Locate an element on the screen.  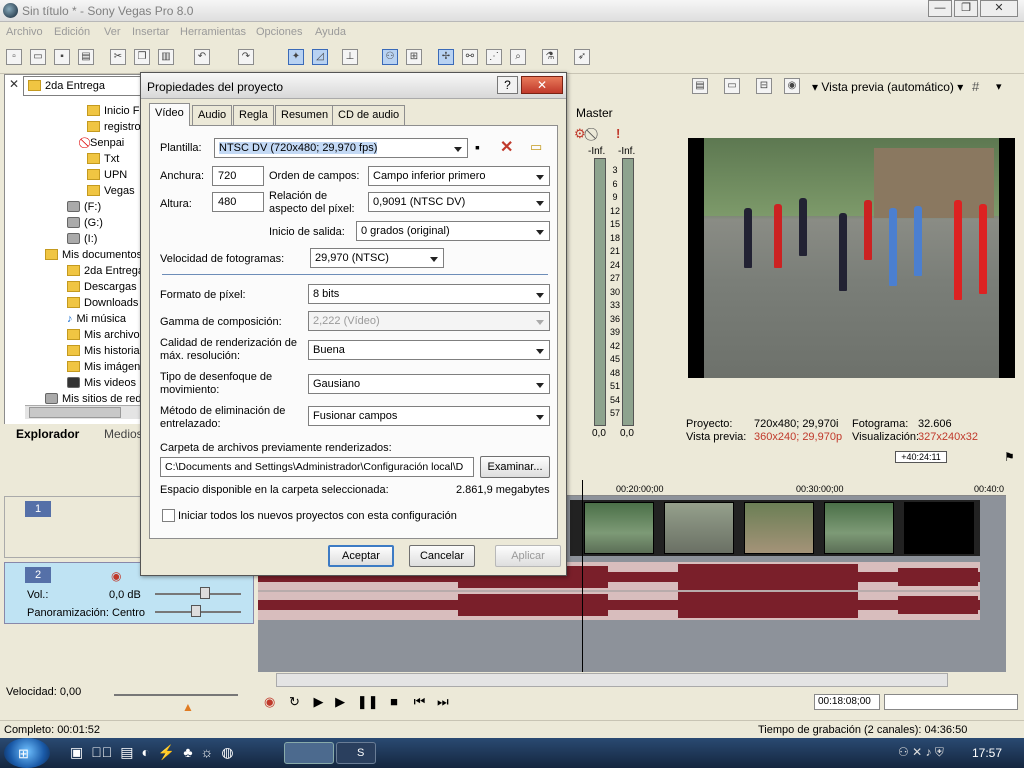
tree-item: (F:) is located at coordinates (84, 209).